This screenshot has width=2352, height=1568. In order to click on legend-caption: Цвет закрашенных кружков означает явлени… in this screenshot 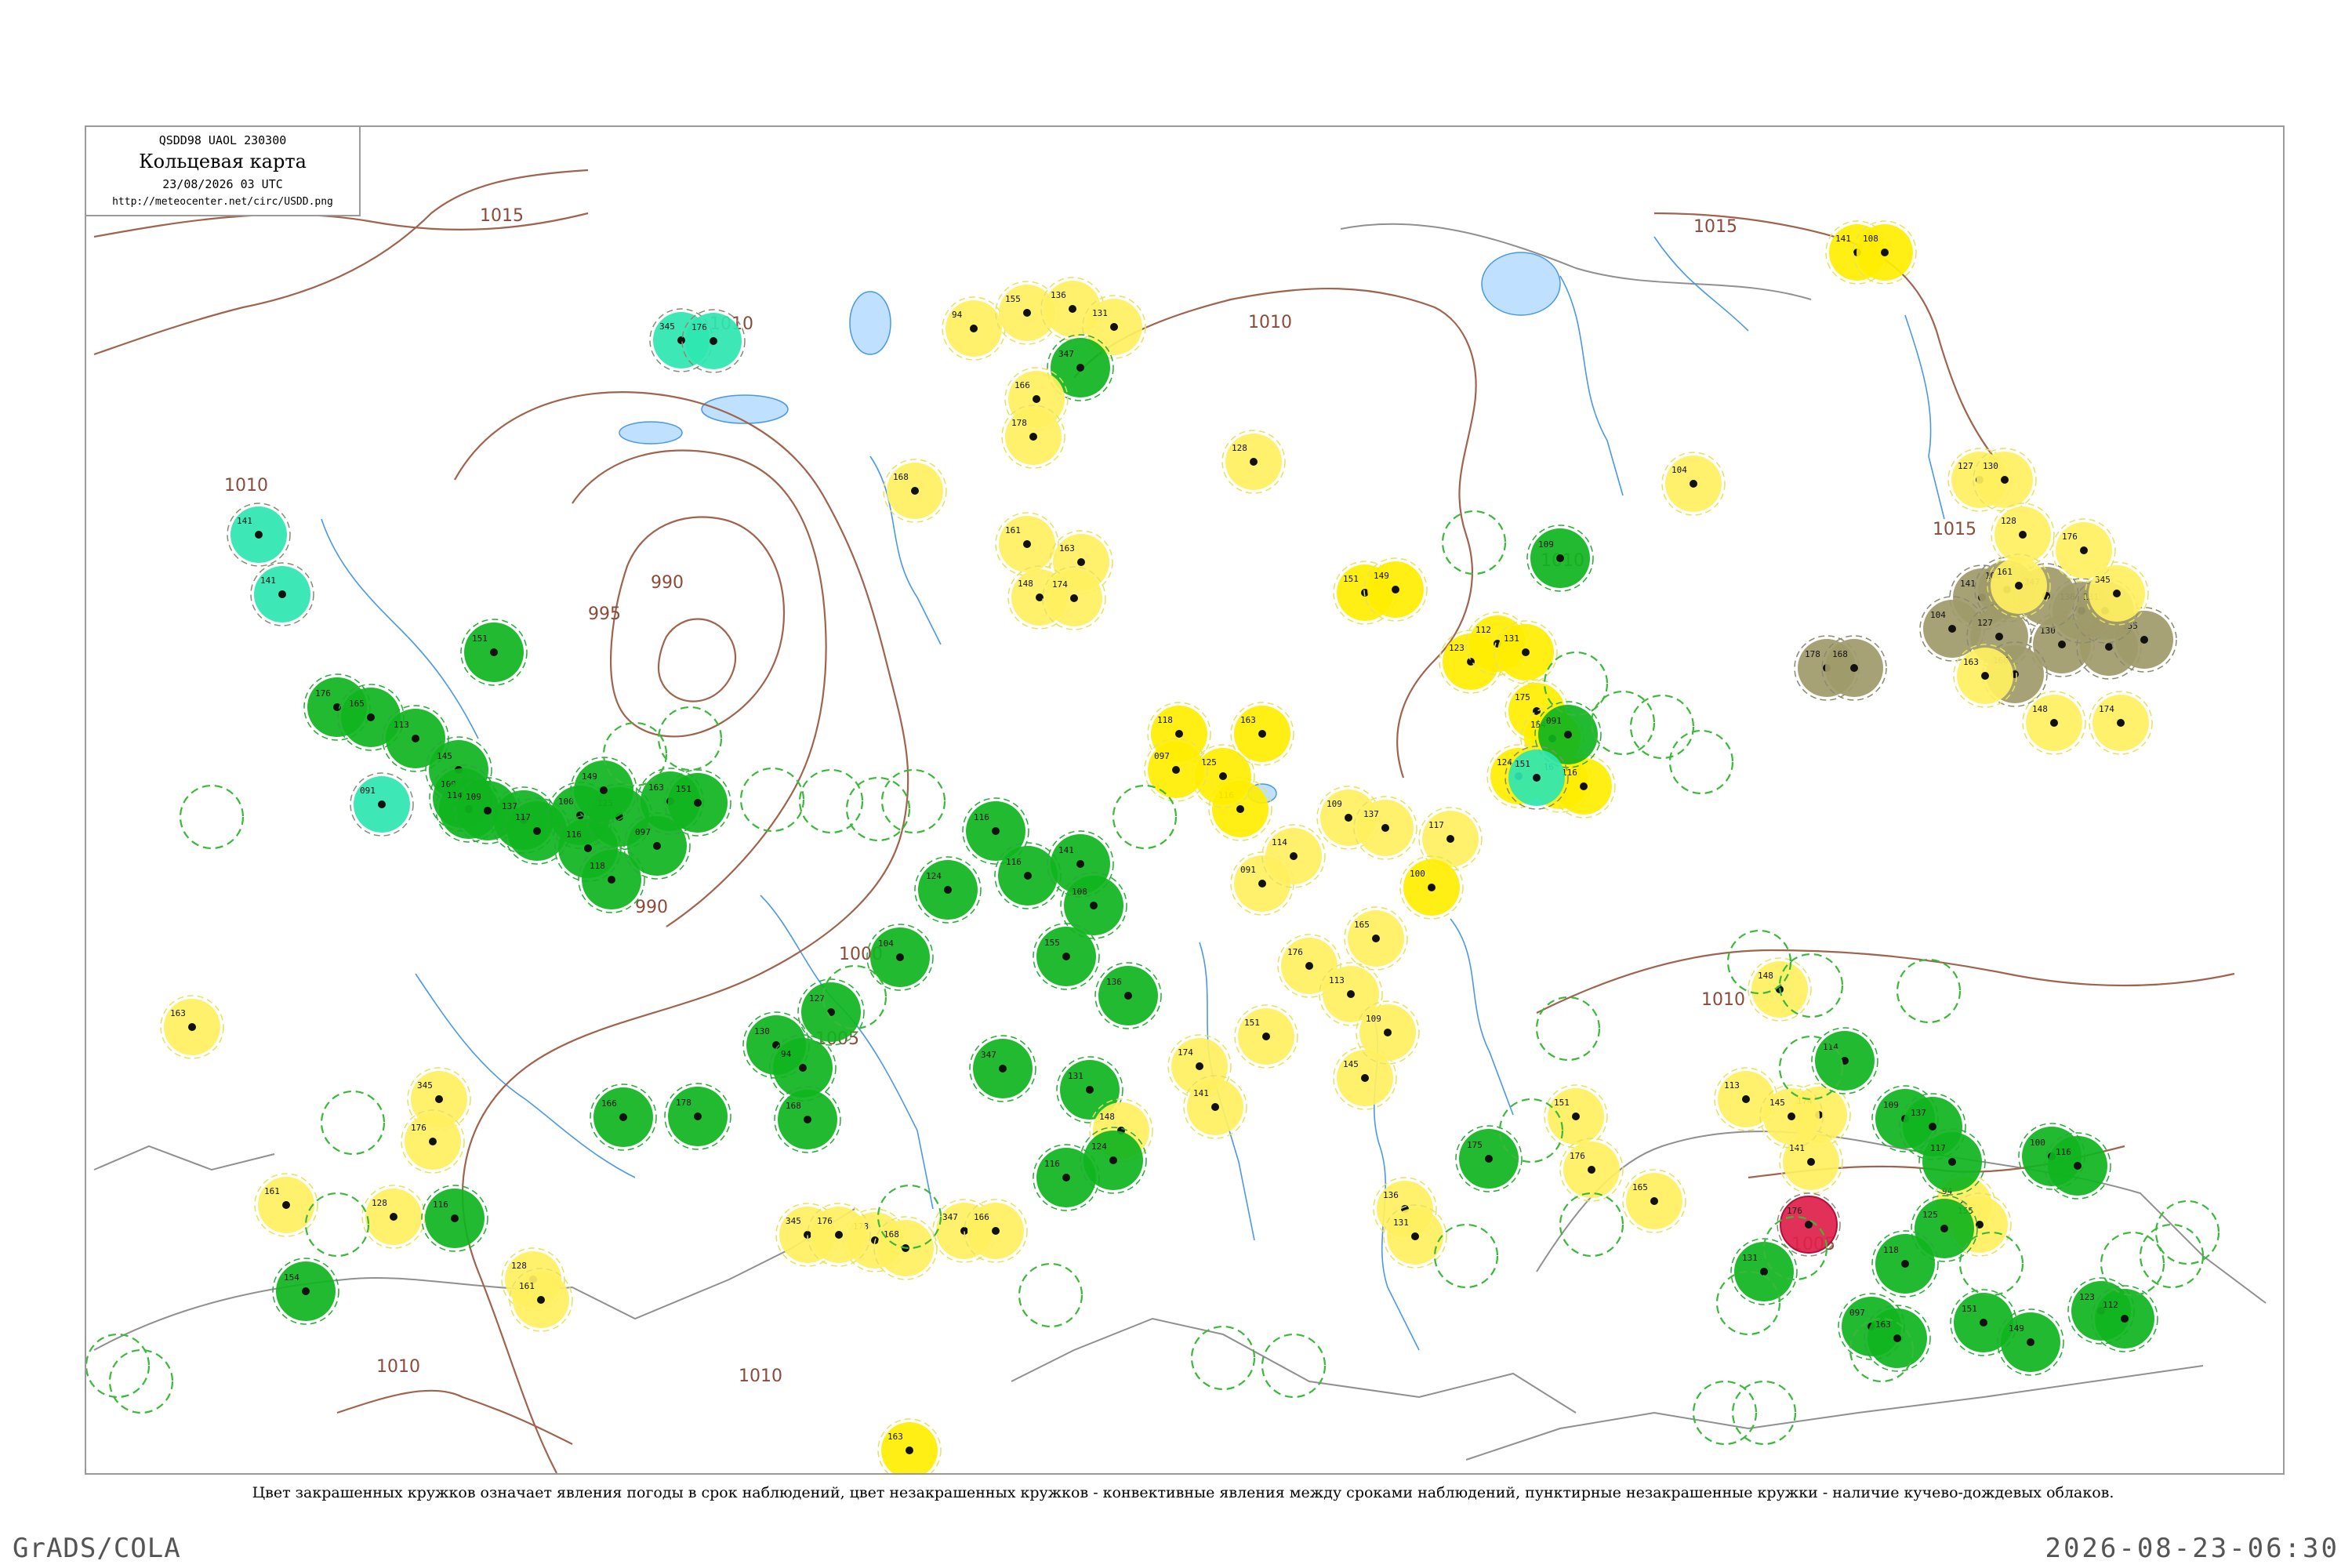, I will do `click(1183, 1492)`.